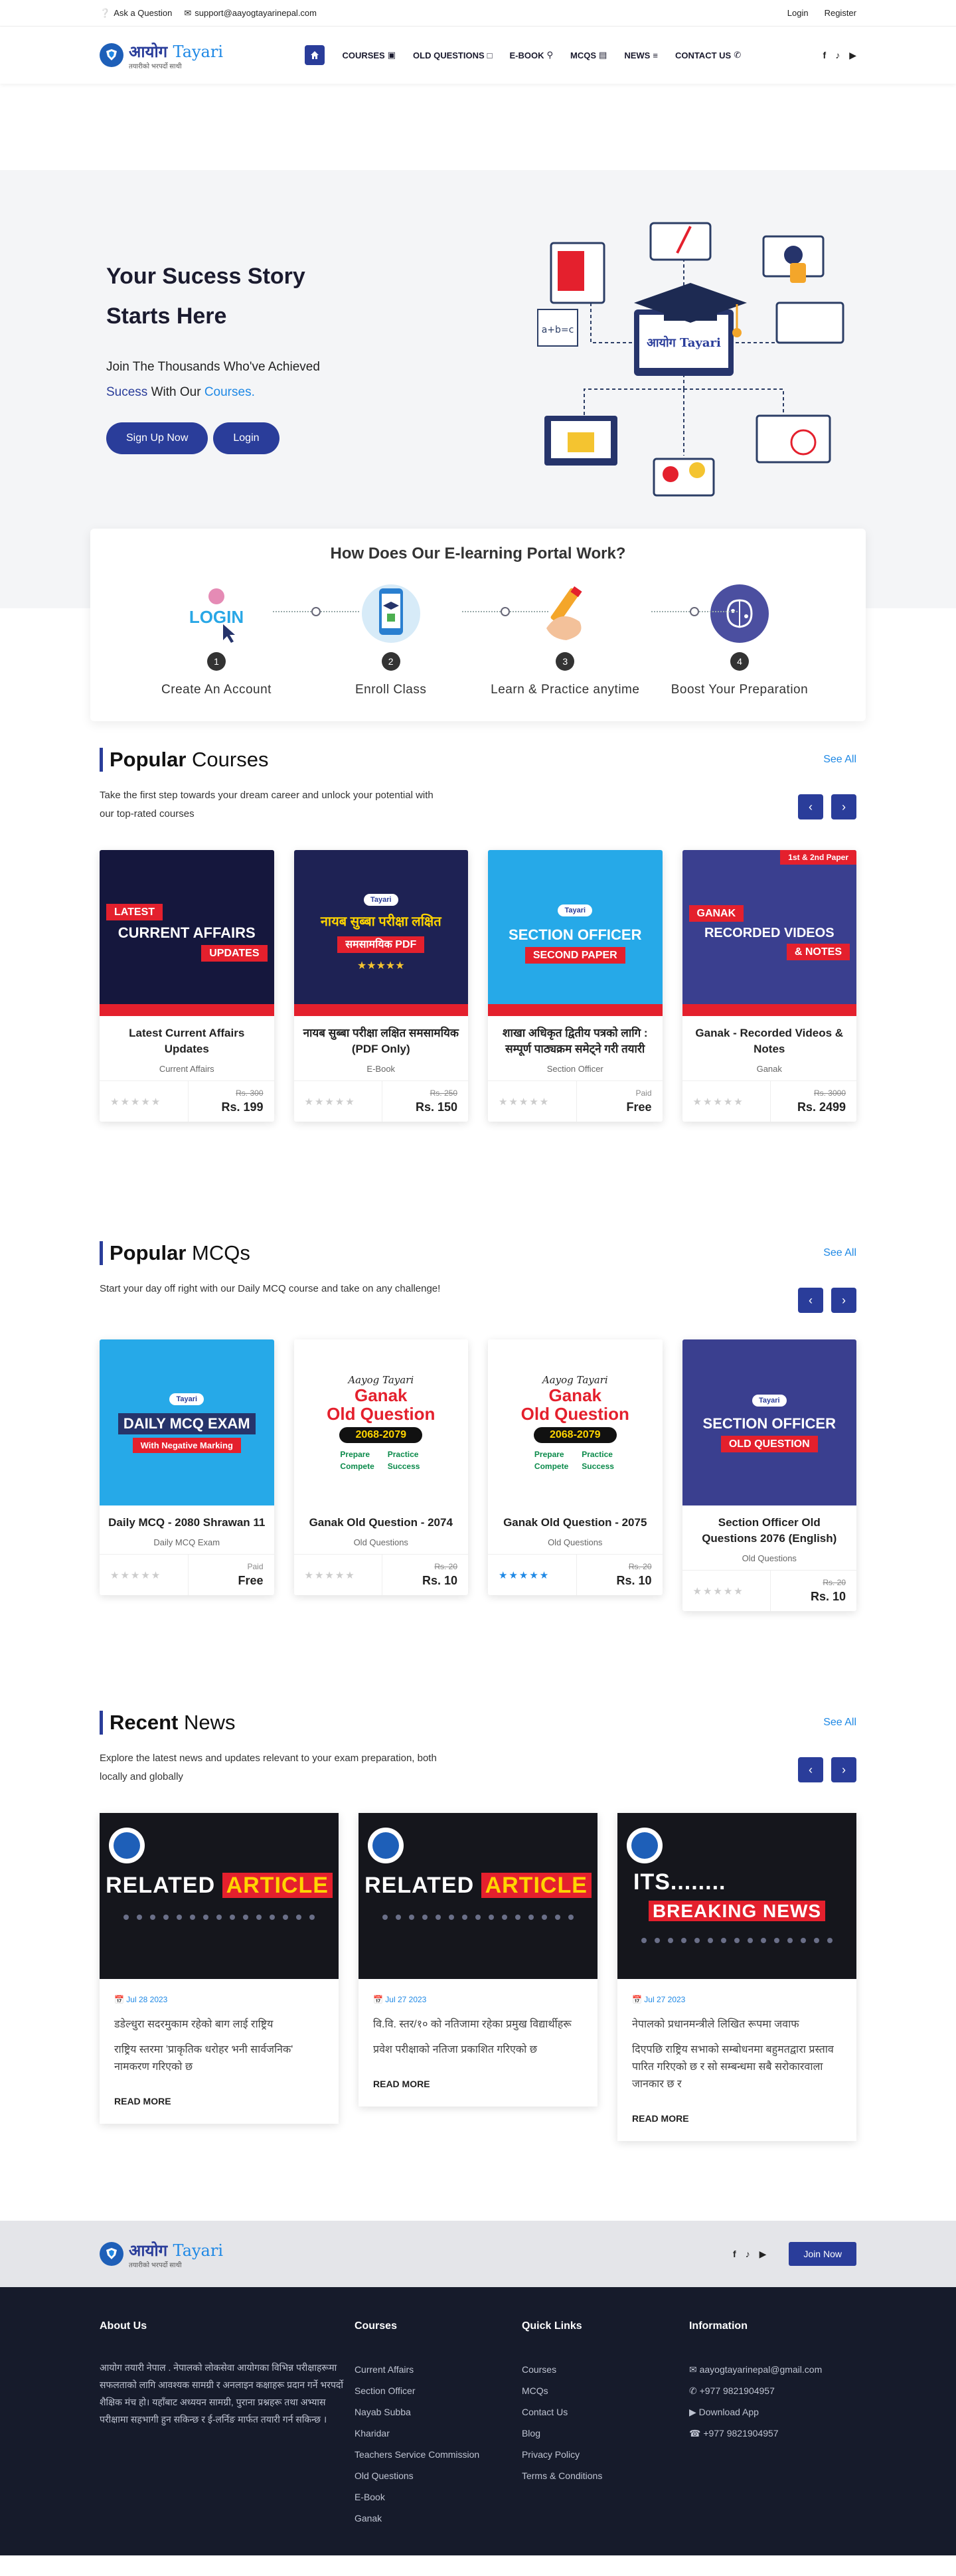 The image size is (956, 2576). What do you see at coordinates (205, 276) in the screenshot?
I see `hero-title-line-1: Your Sucess Story` at bounding box center [205, 276].